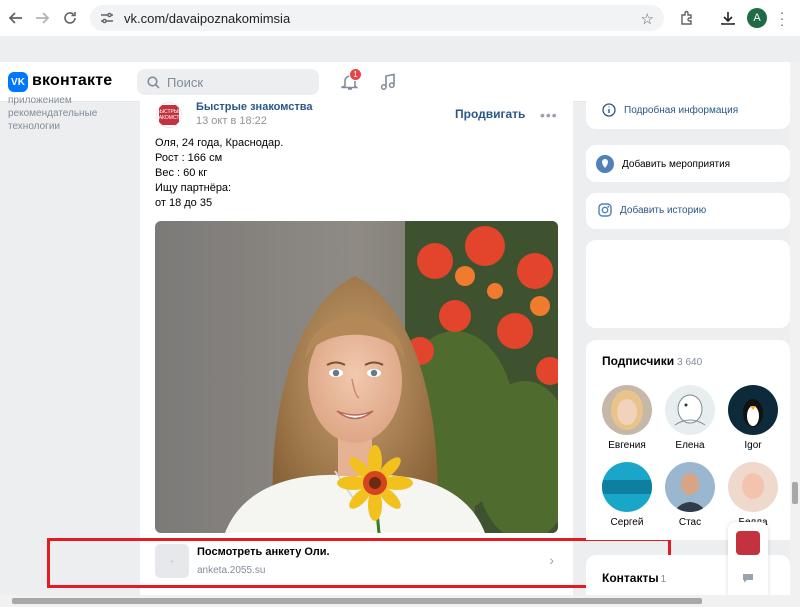 The height and width of the screenshot is (607, 800). I want to click on search-placeholder: Поиск, so click(185, 82).